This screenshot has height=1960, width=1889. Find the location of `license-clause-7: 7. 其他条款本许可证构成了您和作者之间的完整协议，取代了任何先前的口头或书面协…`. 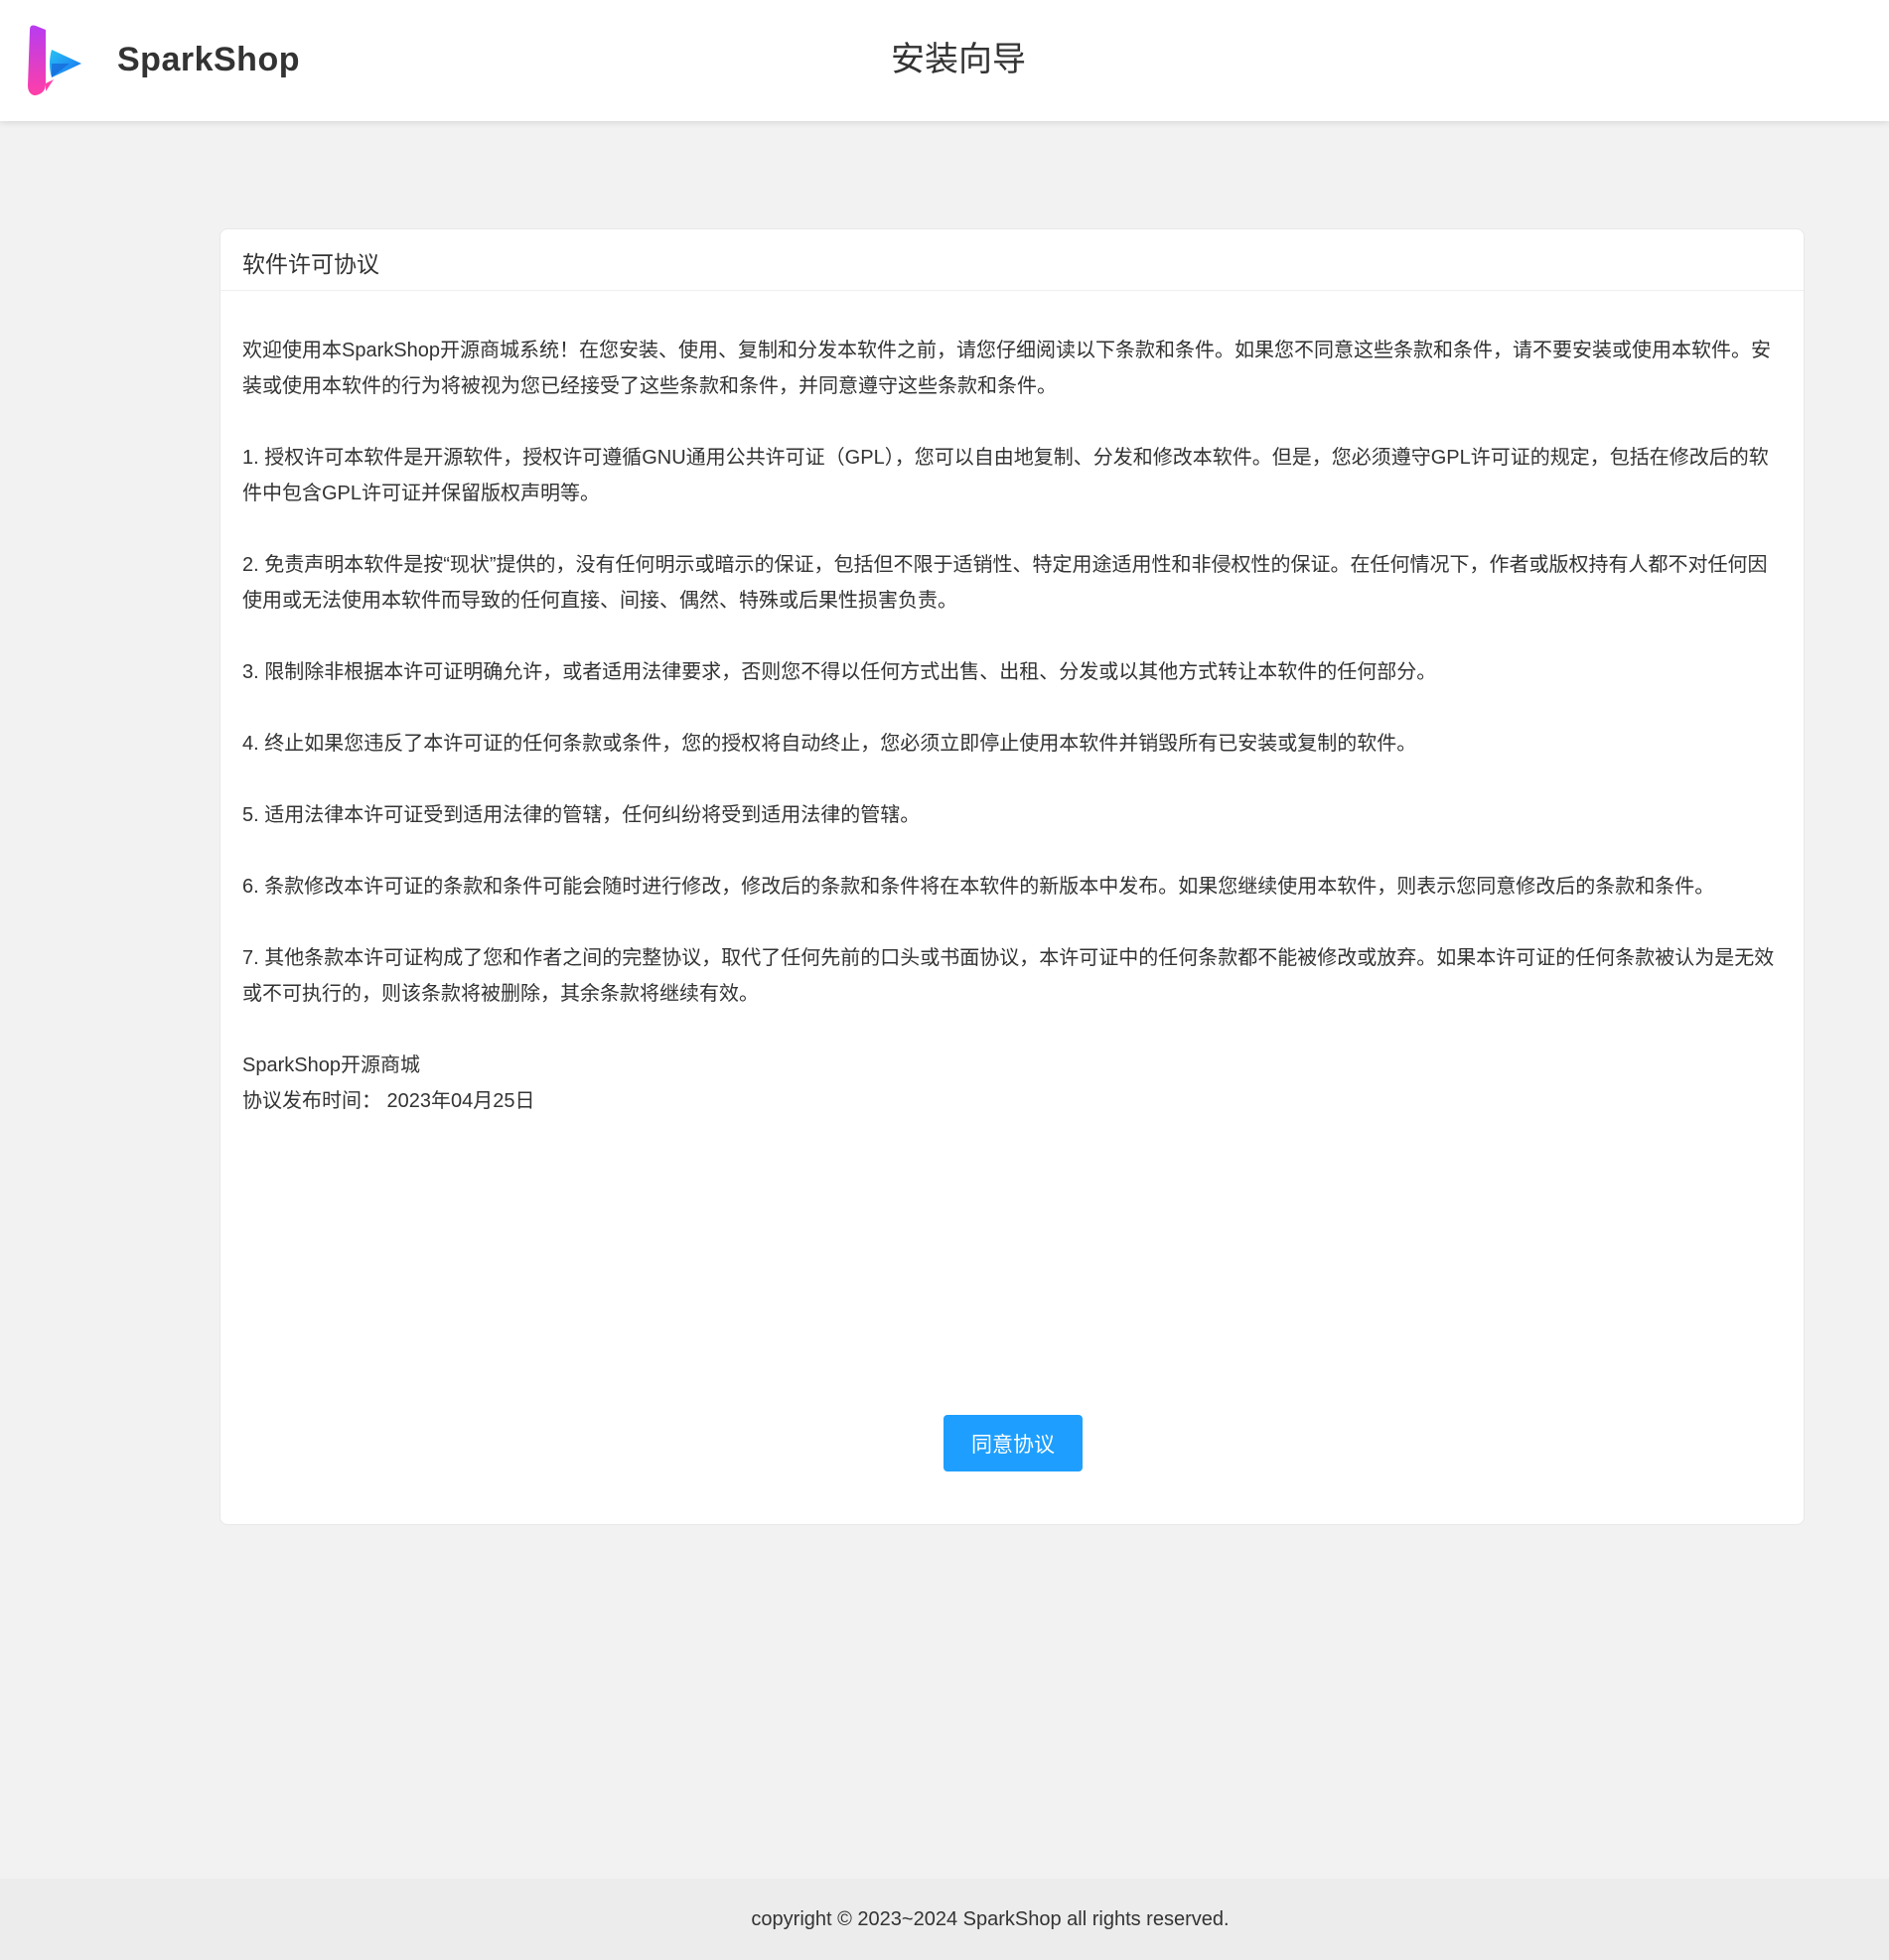

license-clause-7: 7. 其他条款本许可证构成了您和作者之间的完整协议，取代了任何先前的口头或书面协… is located at coordinates (1008, 976).